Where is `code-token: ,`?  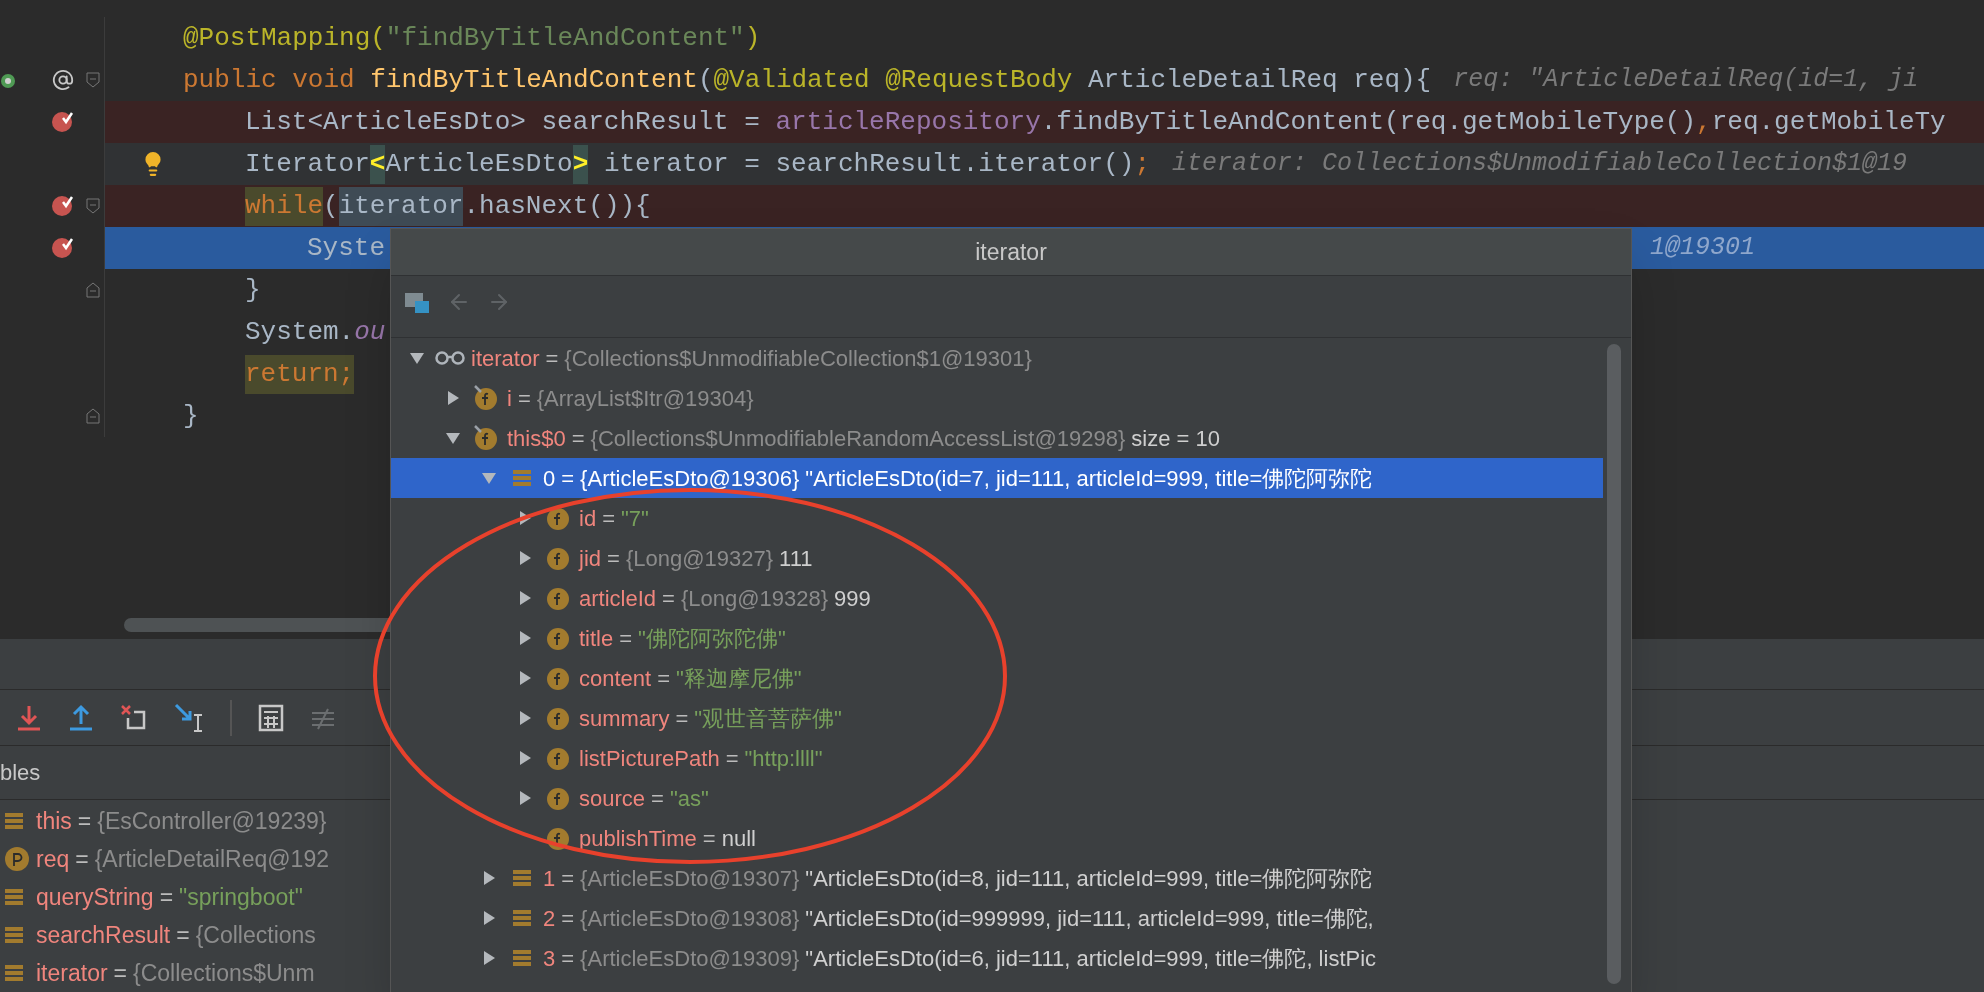 code-token: , is located at coordinates (1704, 122).